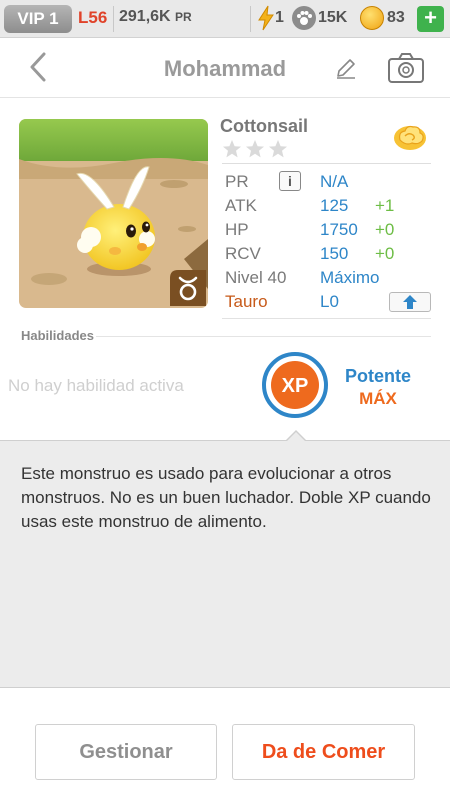  What do you see at coordinates (329, 301) in the screenshot?
I see `stat-value-zodiac: L0` at bounding box center [329, 301].